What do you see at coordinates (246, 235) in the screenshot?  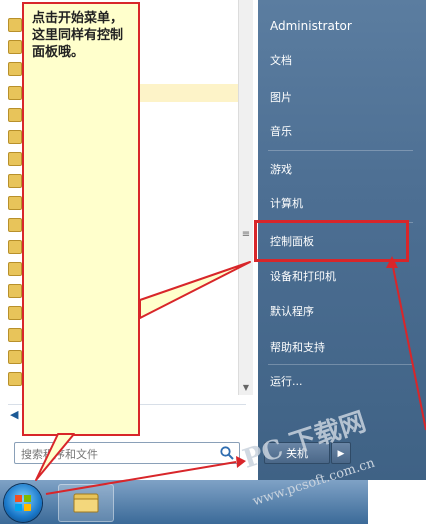 I see `scrollbar-grip-icon: ≡` at bounding box center [246, 235].